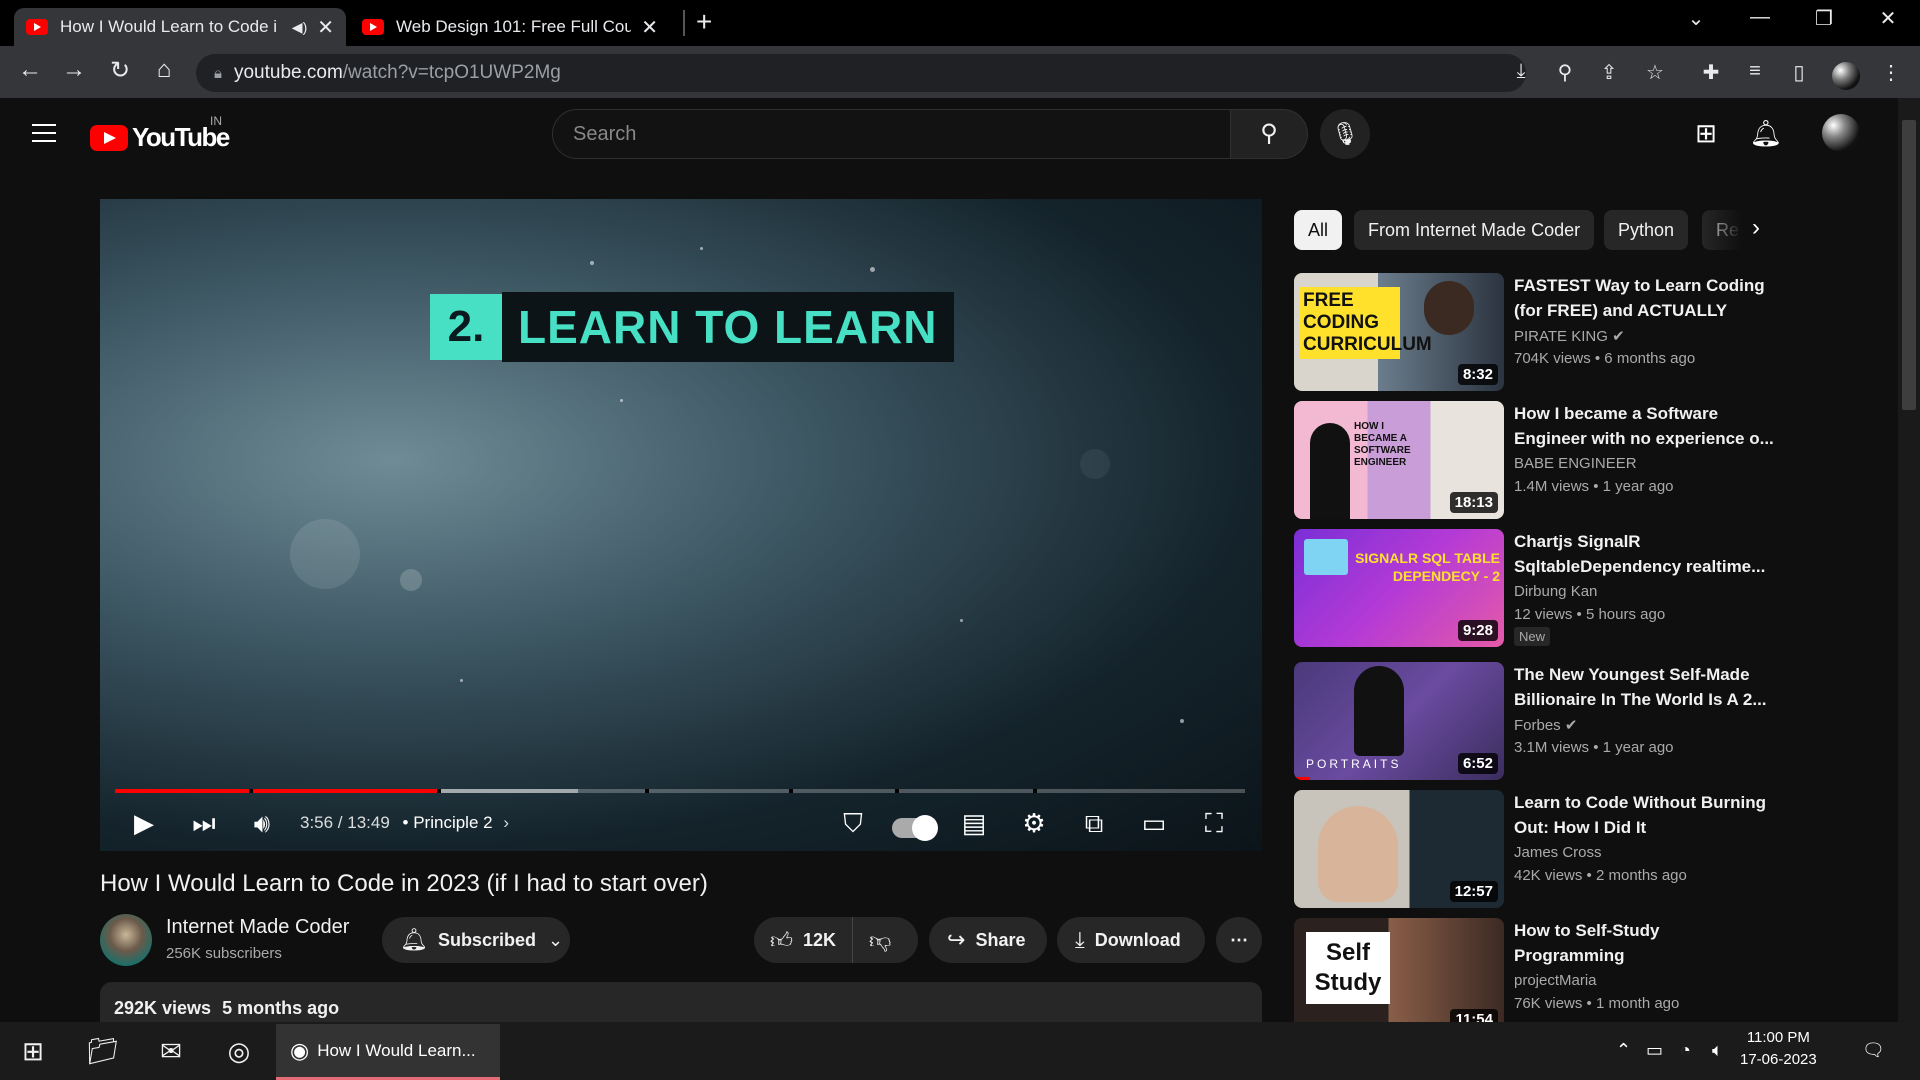  Describe the element at coordinates (33, 1051) in the screenshot. I see `windows-start-icon: ⊞` at that location.